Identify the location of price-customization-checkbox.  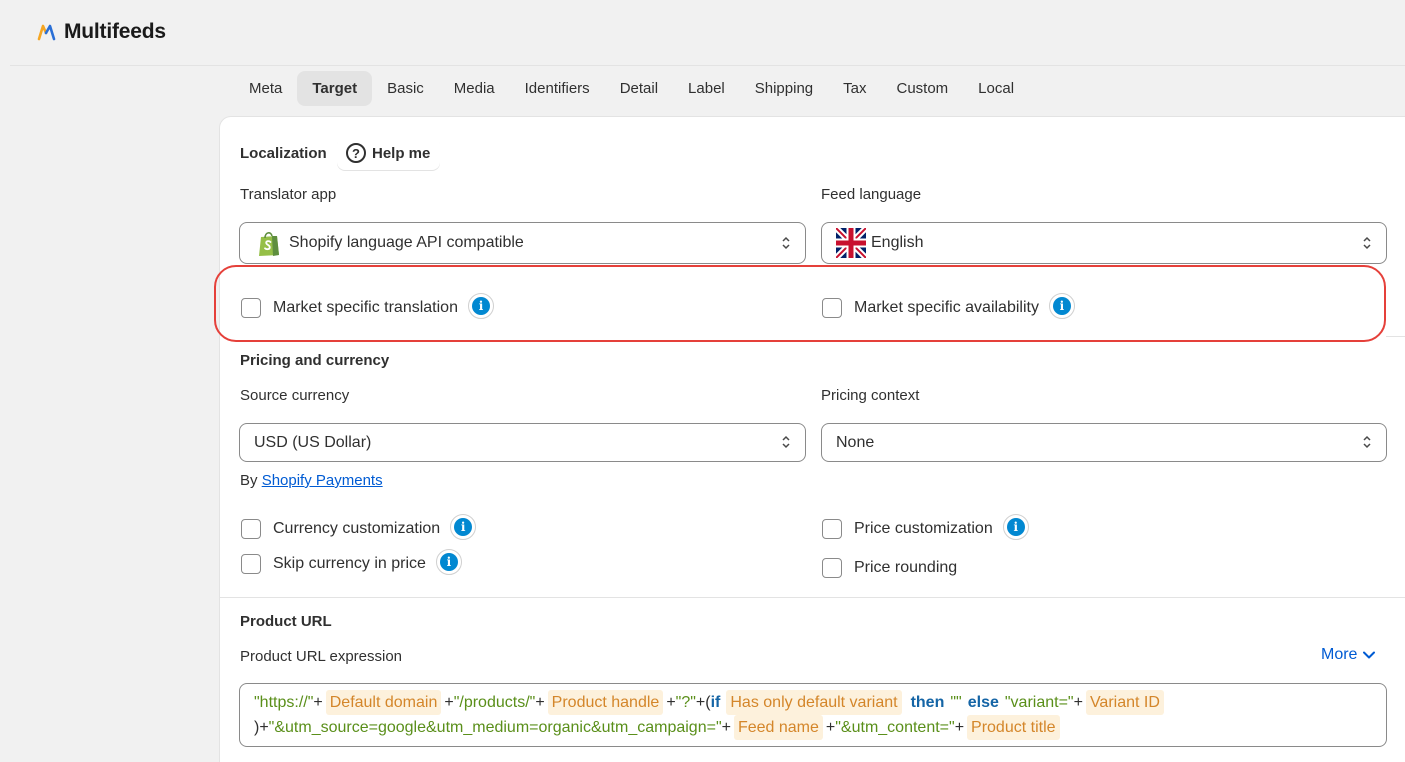
(832, 529).